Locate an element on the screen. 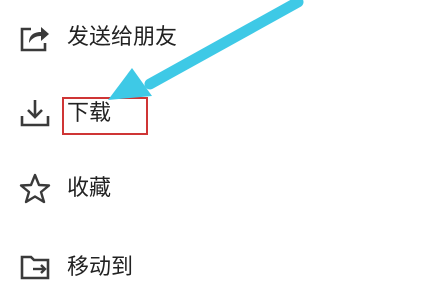 Image resolution: width=440 pixels, height=303 pixels. share-icon is located at coordinates (34, 39).